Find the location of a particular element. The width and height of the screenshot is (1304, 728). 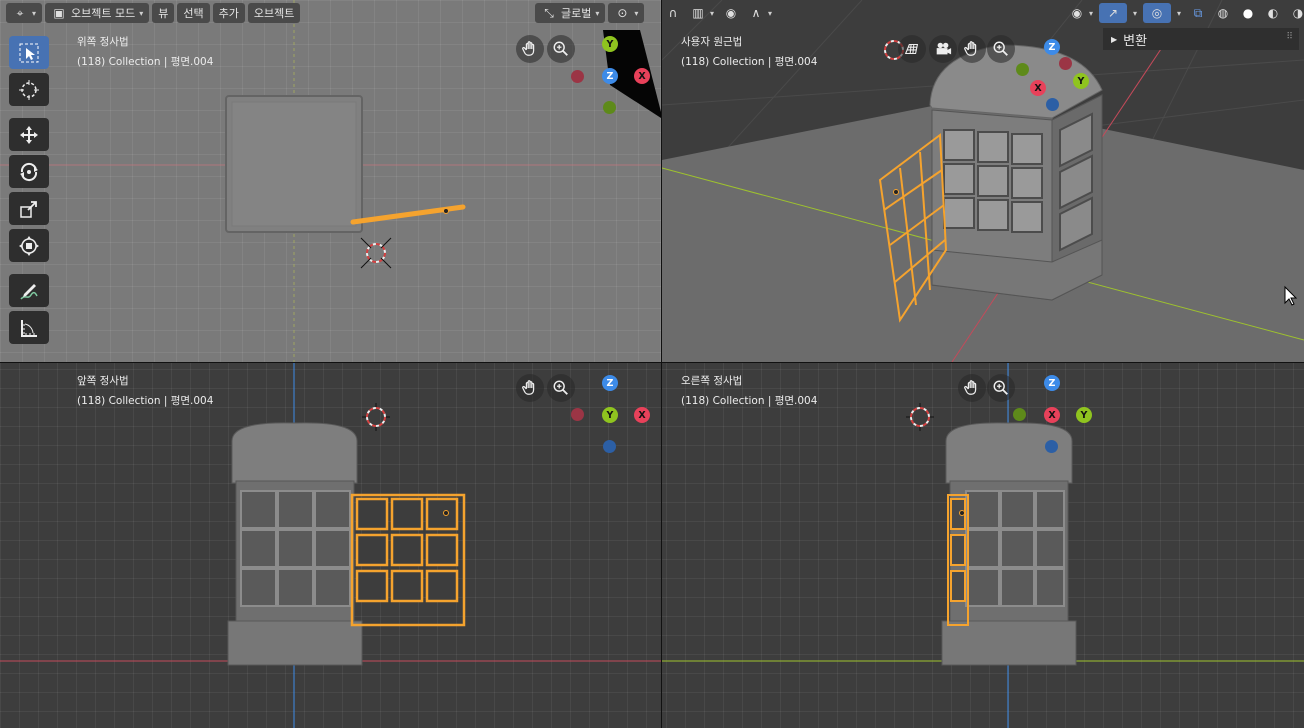

snap-toggle: ∩ is located at coordinates (673, 13).